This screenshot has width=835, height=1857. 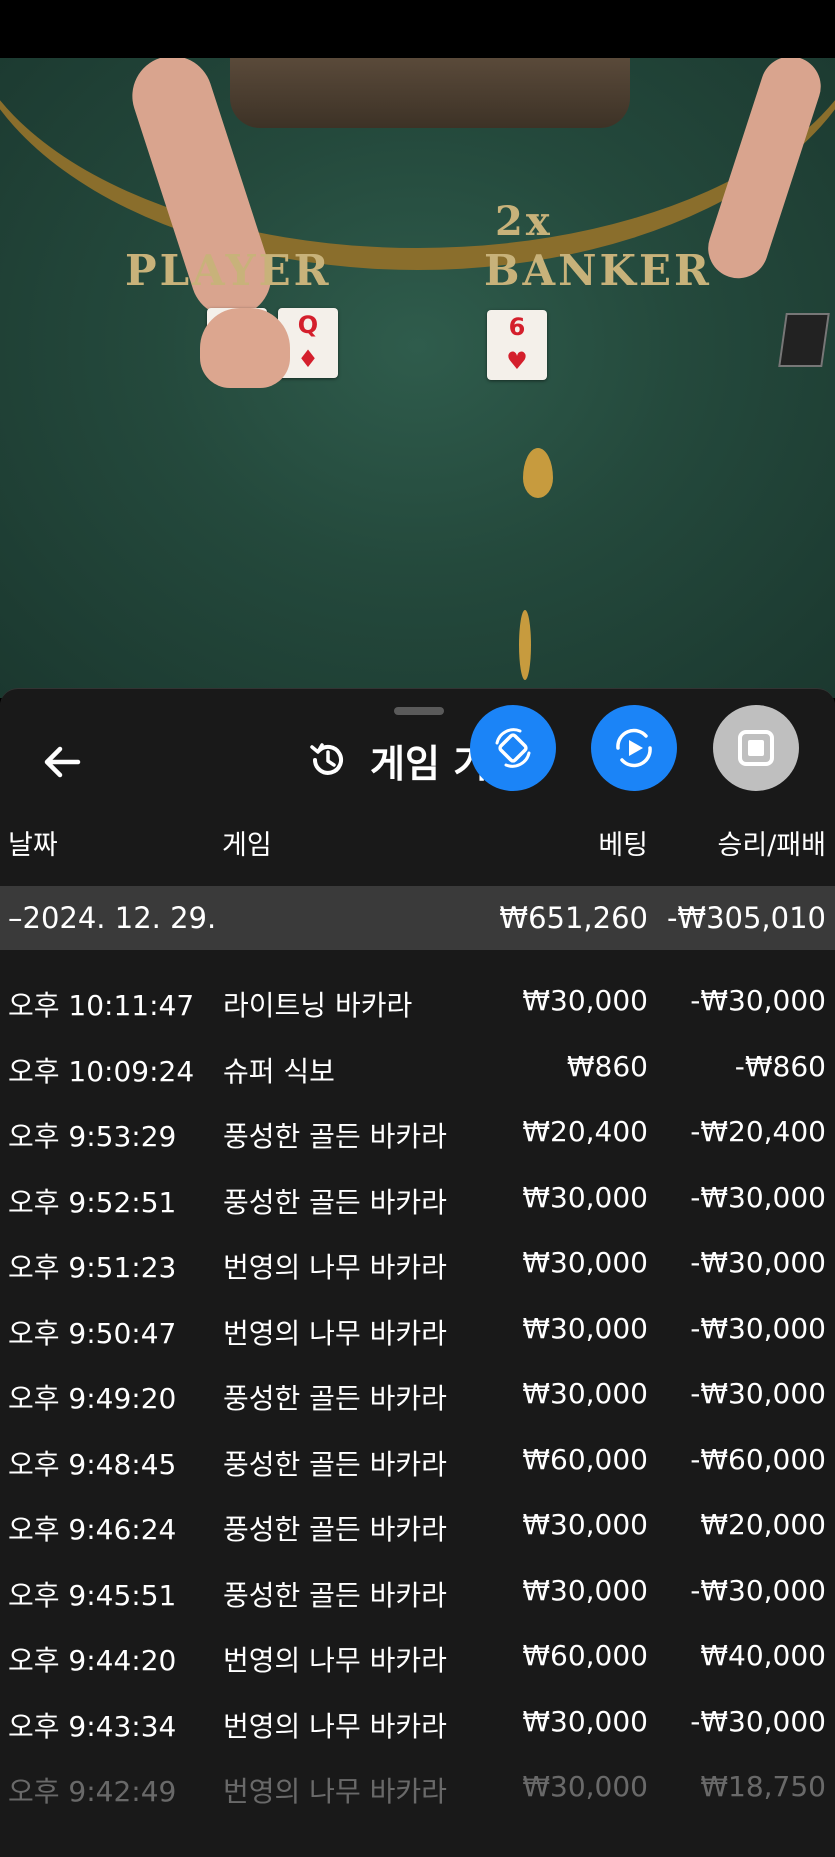 What do you see at coordinates (419, 711) in the screenshot?
I see `drag-handle` at bounding box center [419, 711].